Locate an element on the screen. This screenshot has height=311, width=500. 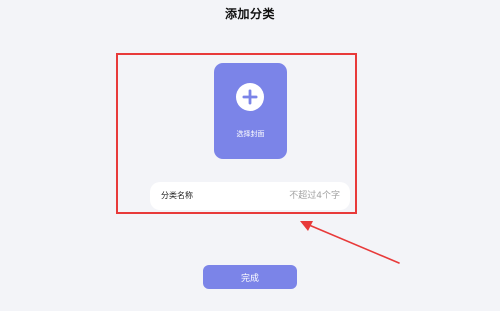
done-button: 完成 is located at coordinates (250, 277).